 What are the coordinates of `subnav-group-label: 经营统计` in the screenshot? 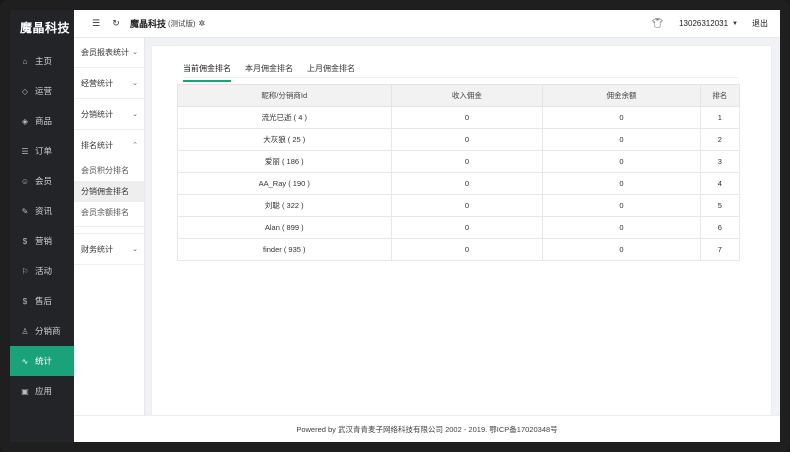 It's located at (97, 83).